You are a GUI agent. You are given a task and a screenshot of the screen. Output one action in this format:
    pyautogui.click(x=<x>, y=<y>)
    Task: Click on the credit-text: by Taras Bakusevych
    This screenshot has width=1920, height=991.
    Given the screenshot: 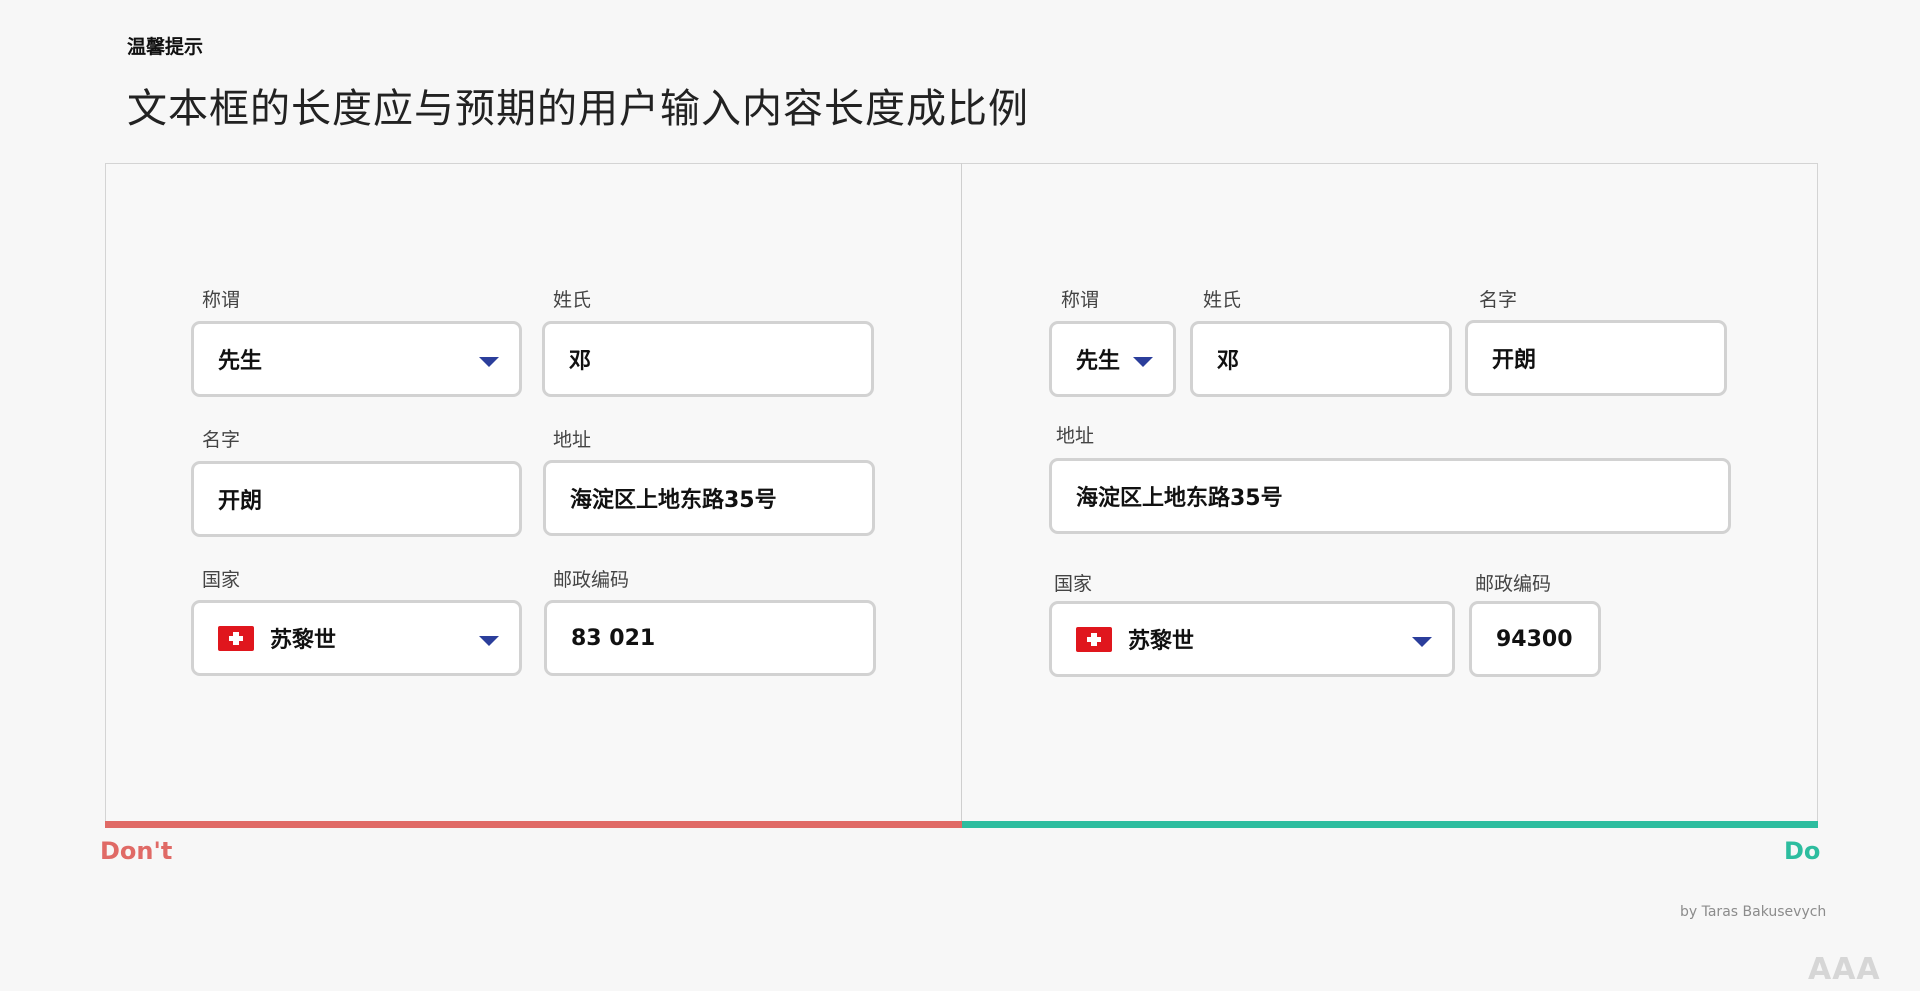 What is the action you would take?
    pyautogui.click(x=1753, y=912)
    